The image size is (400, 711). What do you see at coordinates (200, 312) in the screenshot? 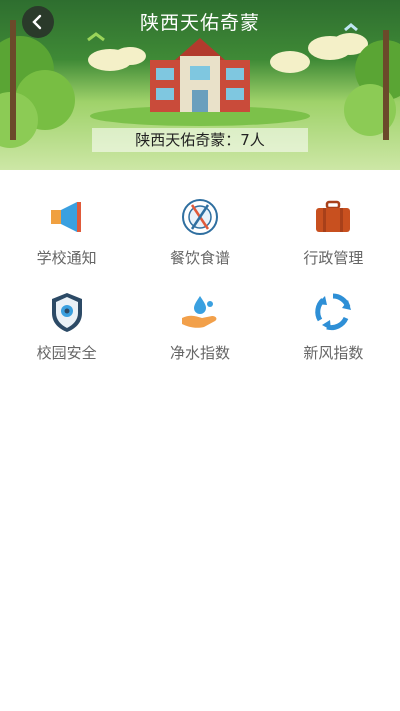
I see `water-drop-hand-icon` at bounding box center [200, 312].